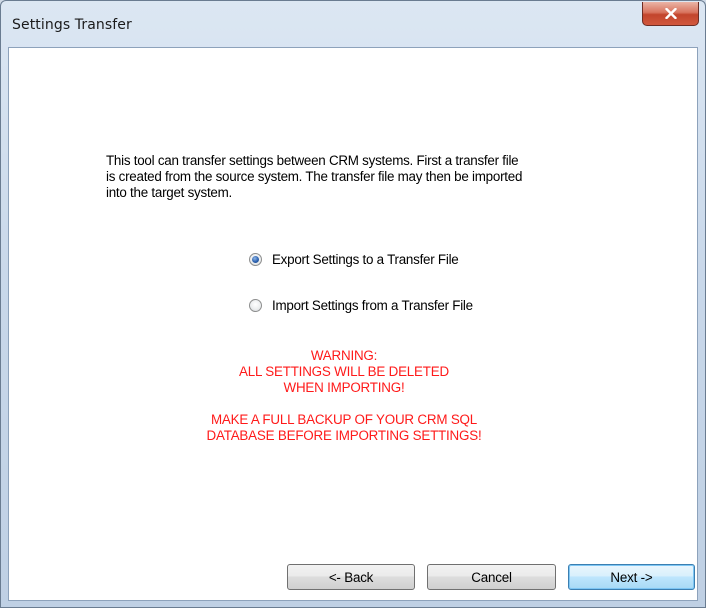 The height and width of the screenshot is (608, 706). I want to click on import-option: Import Settings from a Transfer File, so click(361, 305).